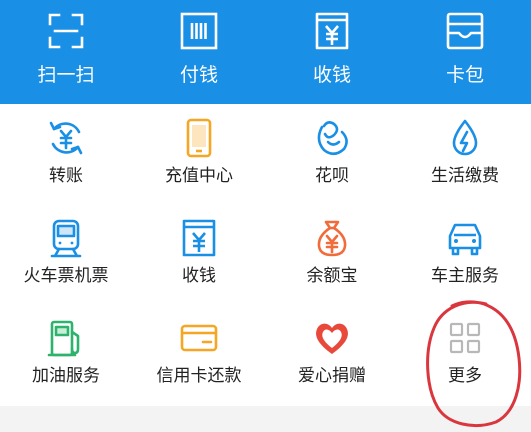 The image size is (531, 432). Describe the element at coordinates (331, 75) in the screenshot. I see `receive-label: 收钱` at that location.